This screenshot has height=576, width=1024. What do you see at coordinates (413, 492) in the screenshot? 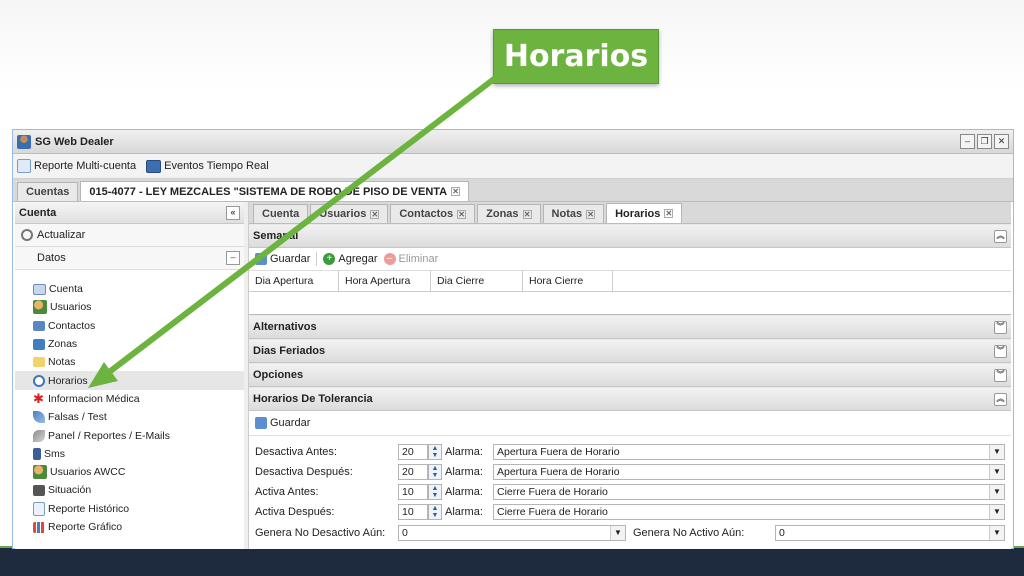
I see `activa-antes-input: 10` at bounding box center [413, 492].